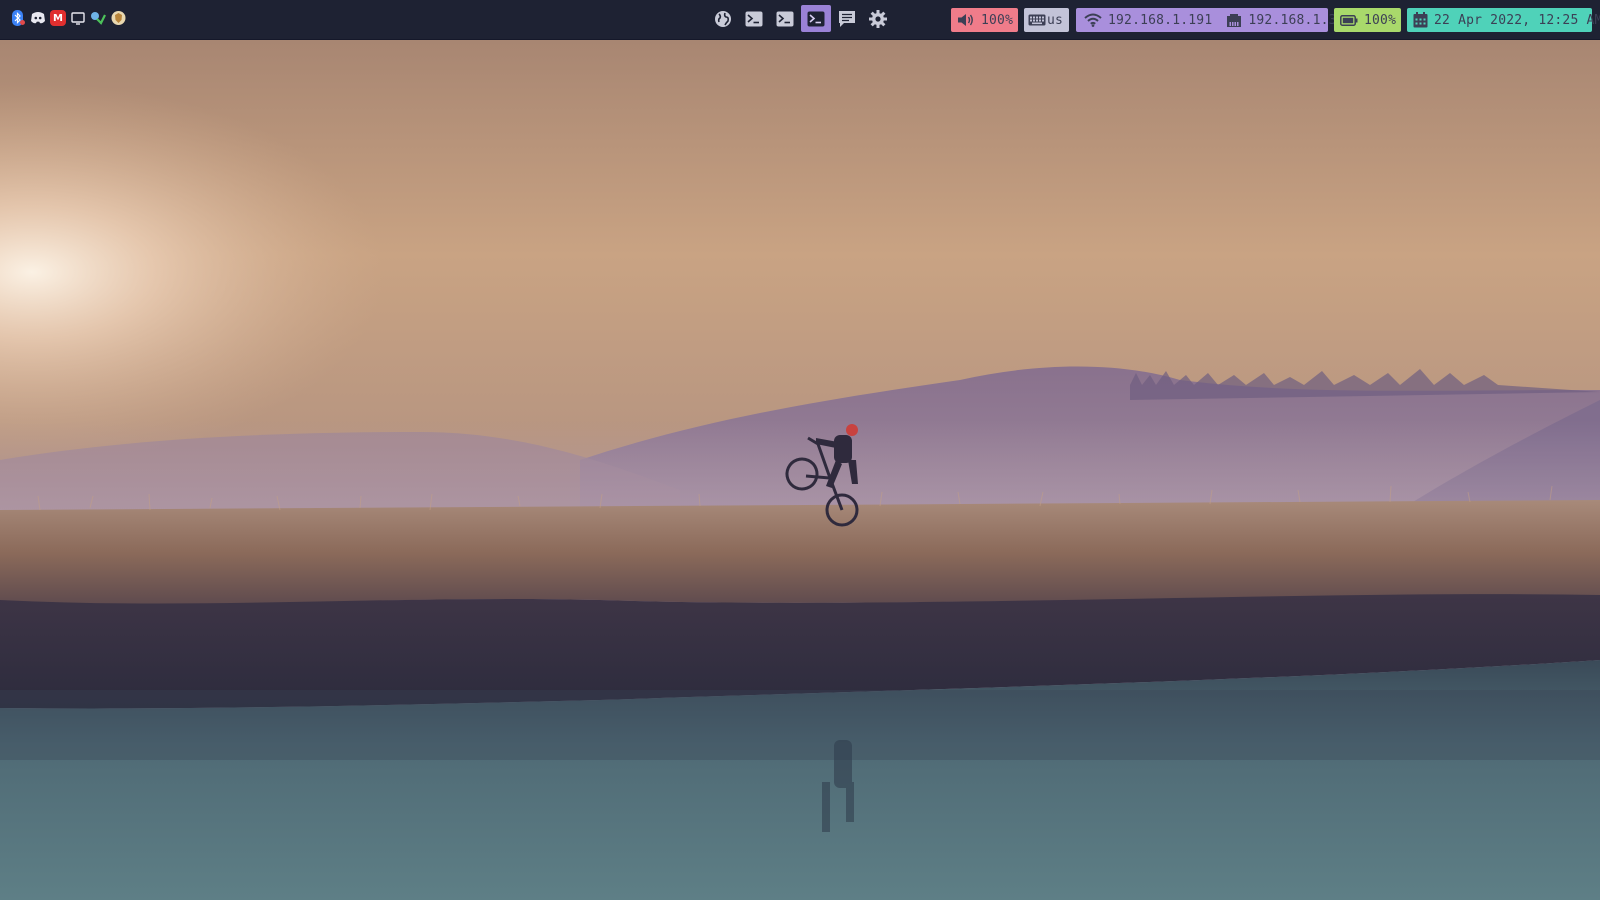  I want to click on battery-value: 100%, so click(1380, 20).